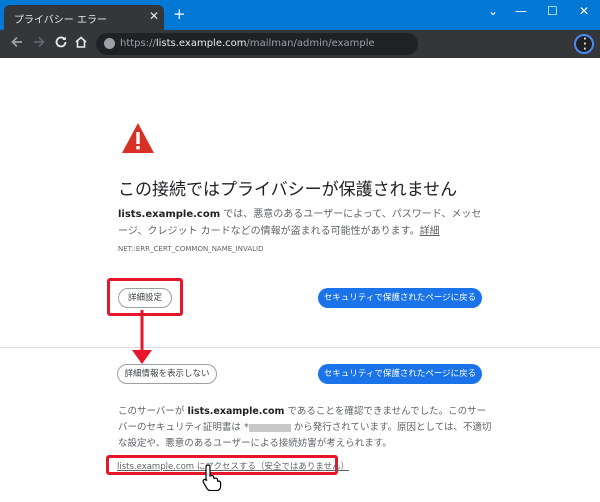 This screenshot has width=600, height=502. I want to click on close-button: ✕, so click(584, 11).